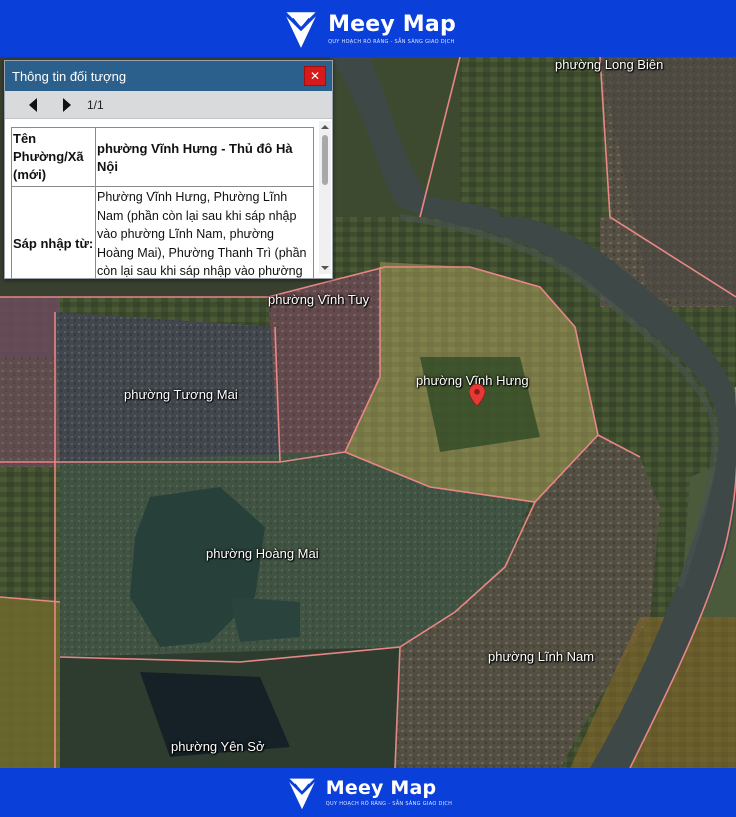 This screenshot has height=817, width=736. I want to click on close-icon: ✕, so click(315, 76).